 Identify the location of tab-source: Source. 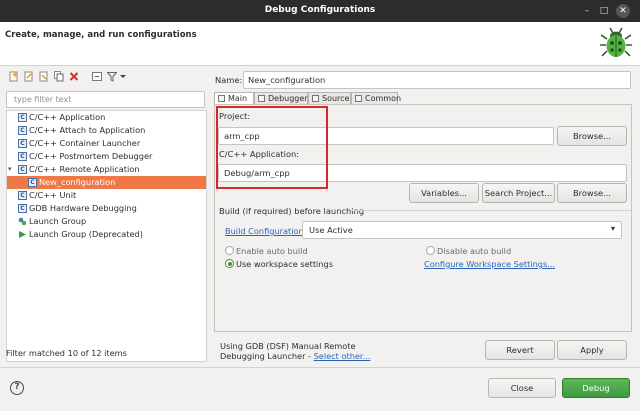
(329, 98).